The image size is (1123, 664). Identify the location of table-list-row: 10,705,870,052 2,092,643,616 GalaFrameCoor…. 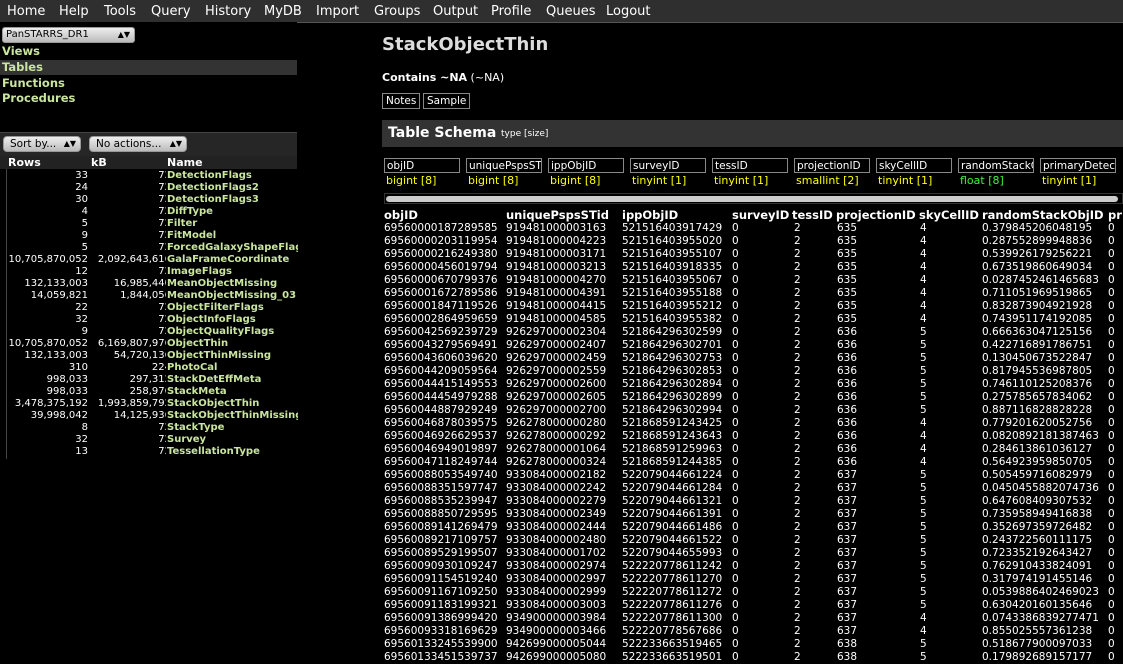
(152, 260).